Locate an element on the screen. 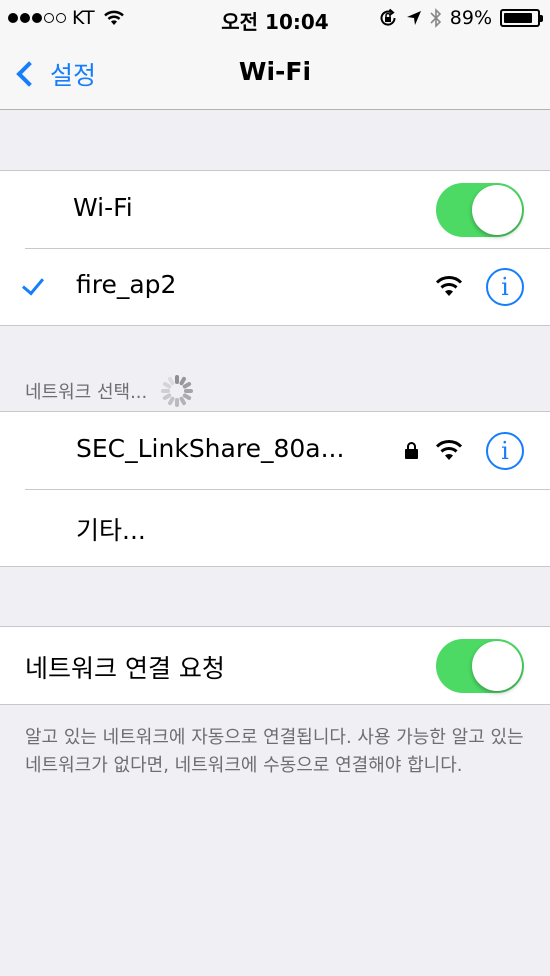 The width and height of the screenshot is (550, 976). status-right: 89% is located at coordinates (460, 18).